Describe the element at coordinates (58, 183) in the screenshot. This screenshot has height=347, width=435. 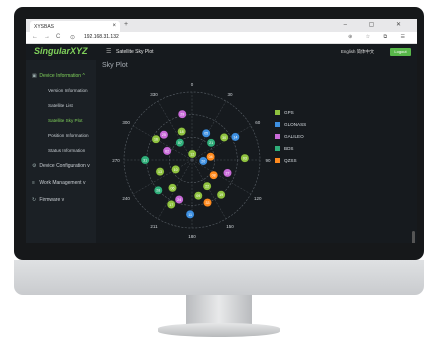
I see `sidebar-item-work-management: ≡ Work Management v` at that location.